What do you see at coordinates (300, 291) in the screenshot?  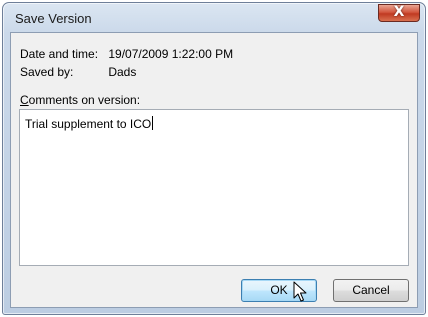 I see `mouse-pointer-icon` at bounding box center [300, 291].